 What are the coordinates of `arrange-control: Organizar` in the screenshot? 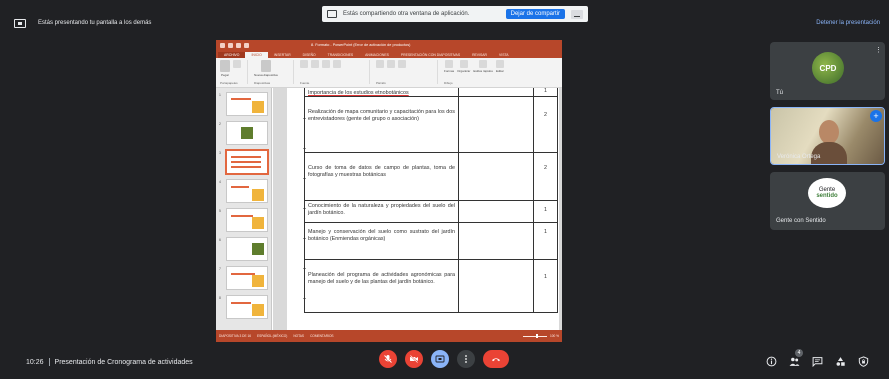 It's located at (463, 66).